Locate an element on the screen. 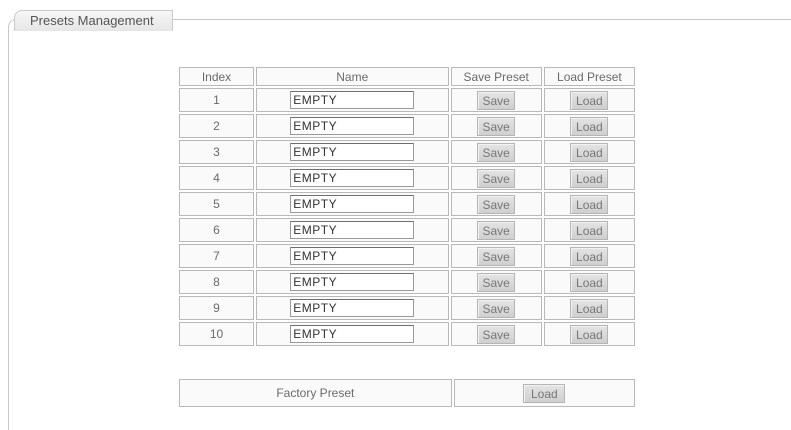 The height and width of the screenshot is (430, 791). preset-index: 10 is located at coordinates (216, 334).